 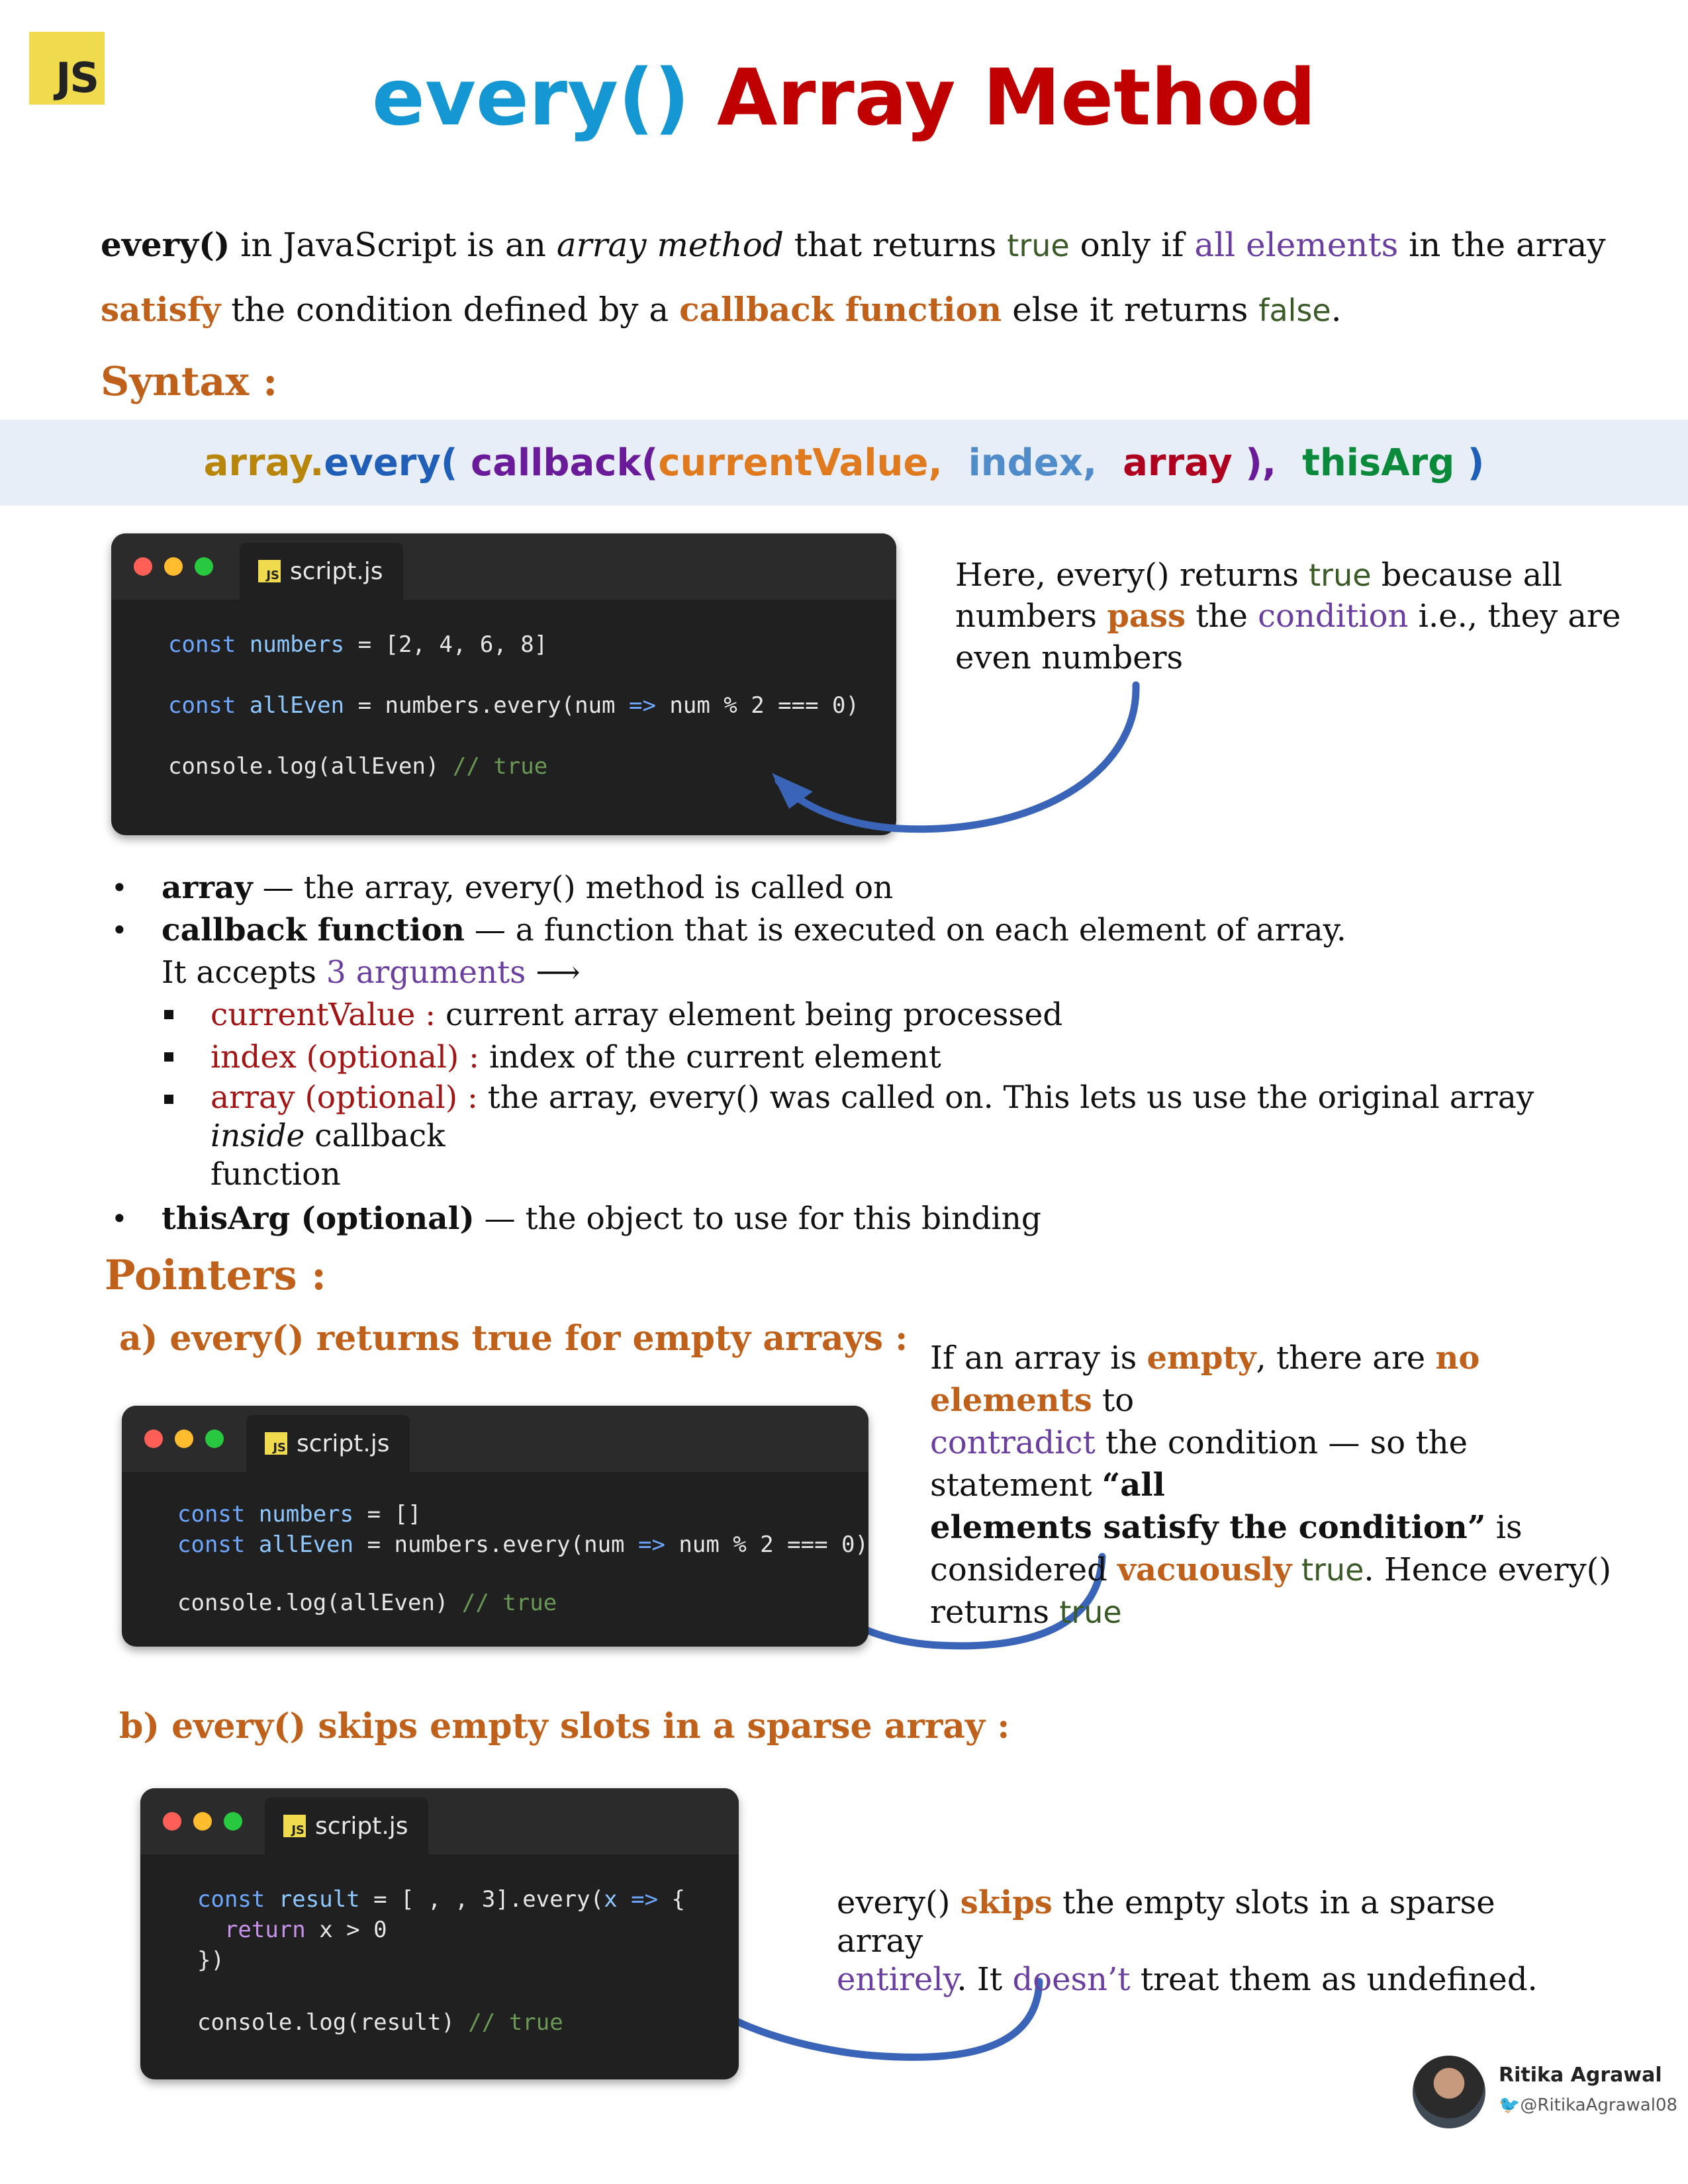 What do you see at coordinates (344, 1097) in the screenshot?
I see `arg-name: array (optional) :` at bounding box center [344, 1097].